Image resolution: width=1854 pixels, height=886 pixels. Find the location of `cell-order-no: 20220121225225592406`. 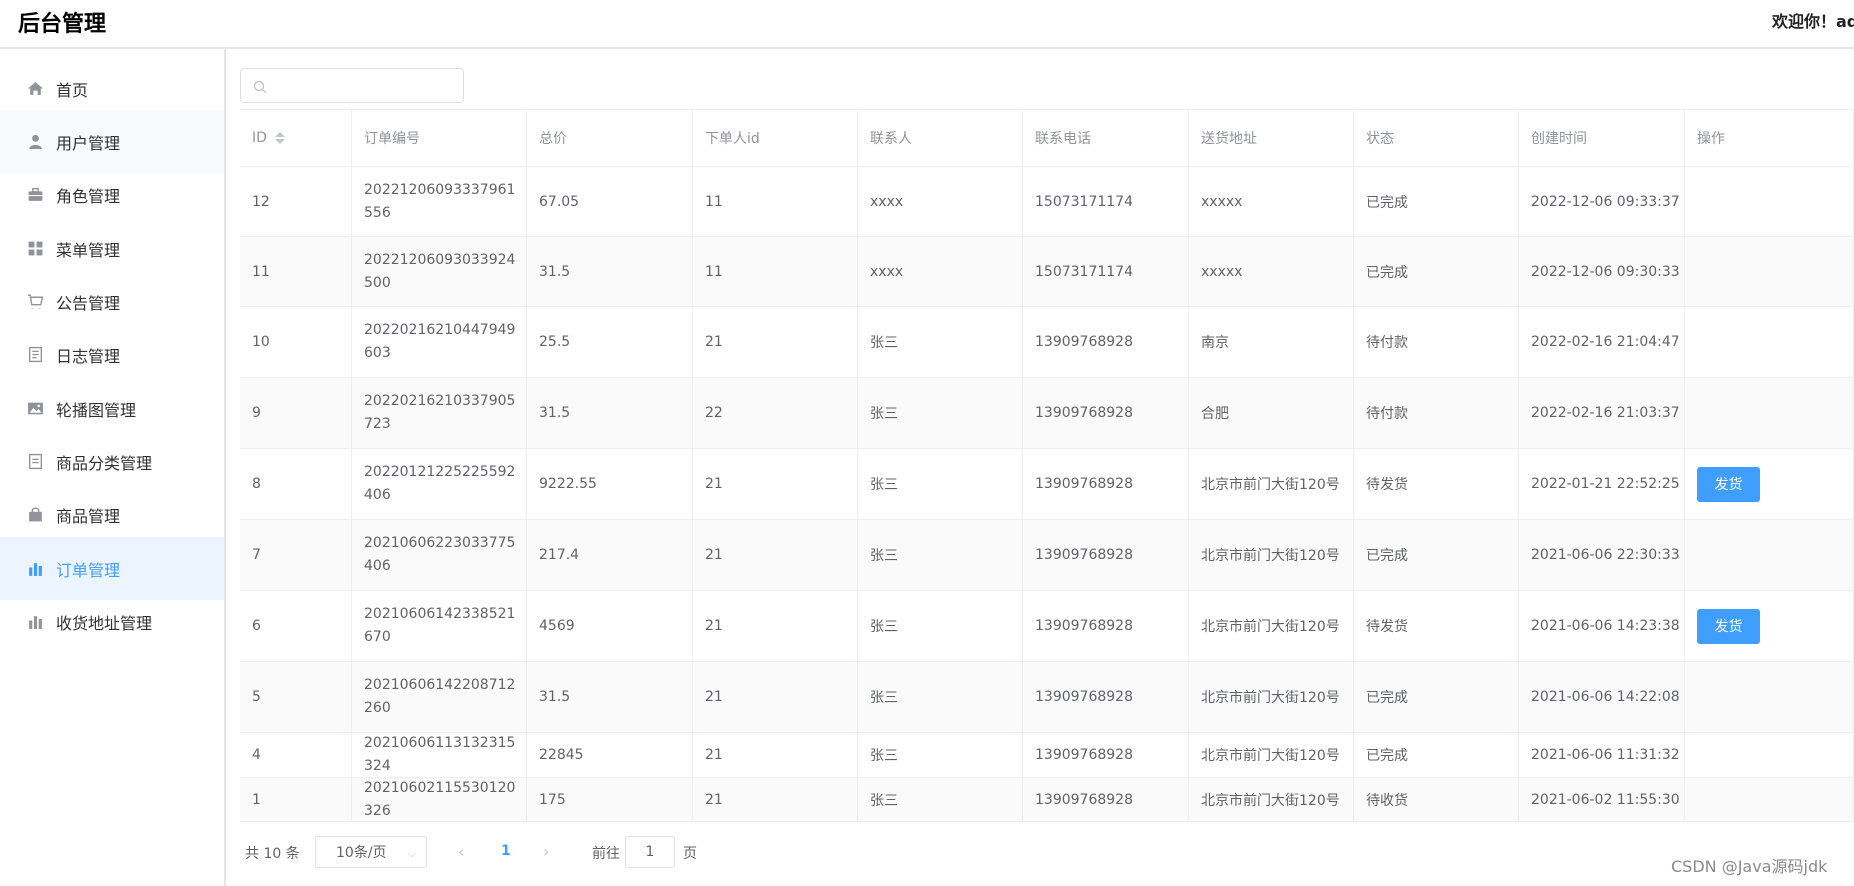

cell-order-no: 20220121225225592406 is located at coordinates (439, 484).